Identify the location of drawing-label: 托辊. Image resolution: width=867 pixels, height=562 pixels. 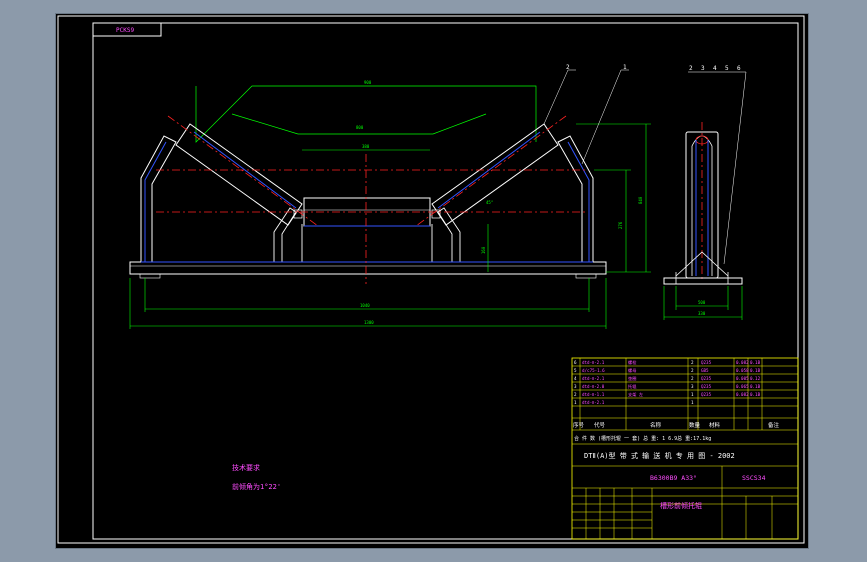
(632, 386).